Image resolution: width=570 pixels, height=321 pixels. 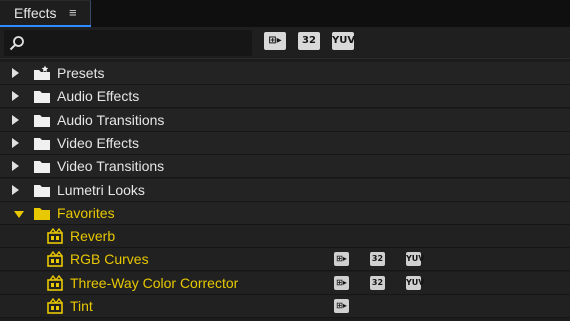 I want to click on tree-effect-label: Reverb, so click(x=93, y=236).